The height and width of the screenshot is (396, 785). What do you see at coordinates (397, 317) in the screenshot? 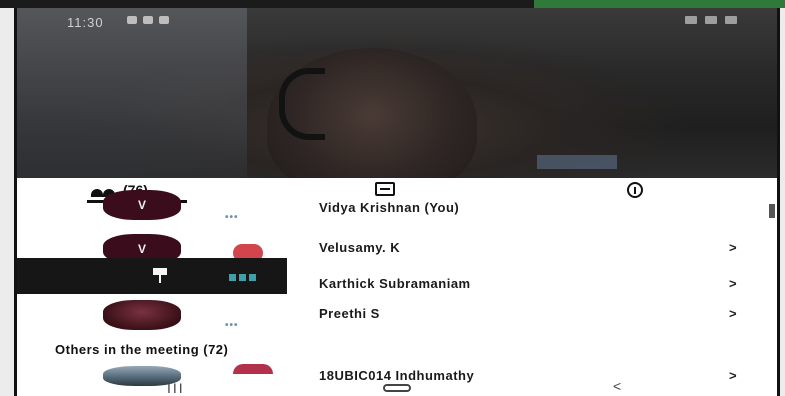
I see `participant-row: ••• Preethi S >` at bounding box center [397, 317].